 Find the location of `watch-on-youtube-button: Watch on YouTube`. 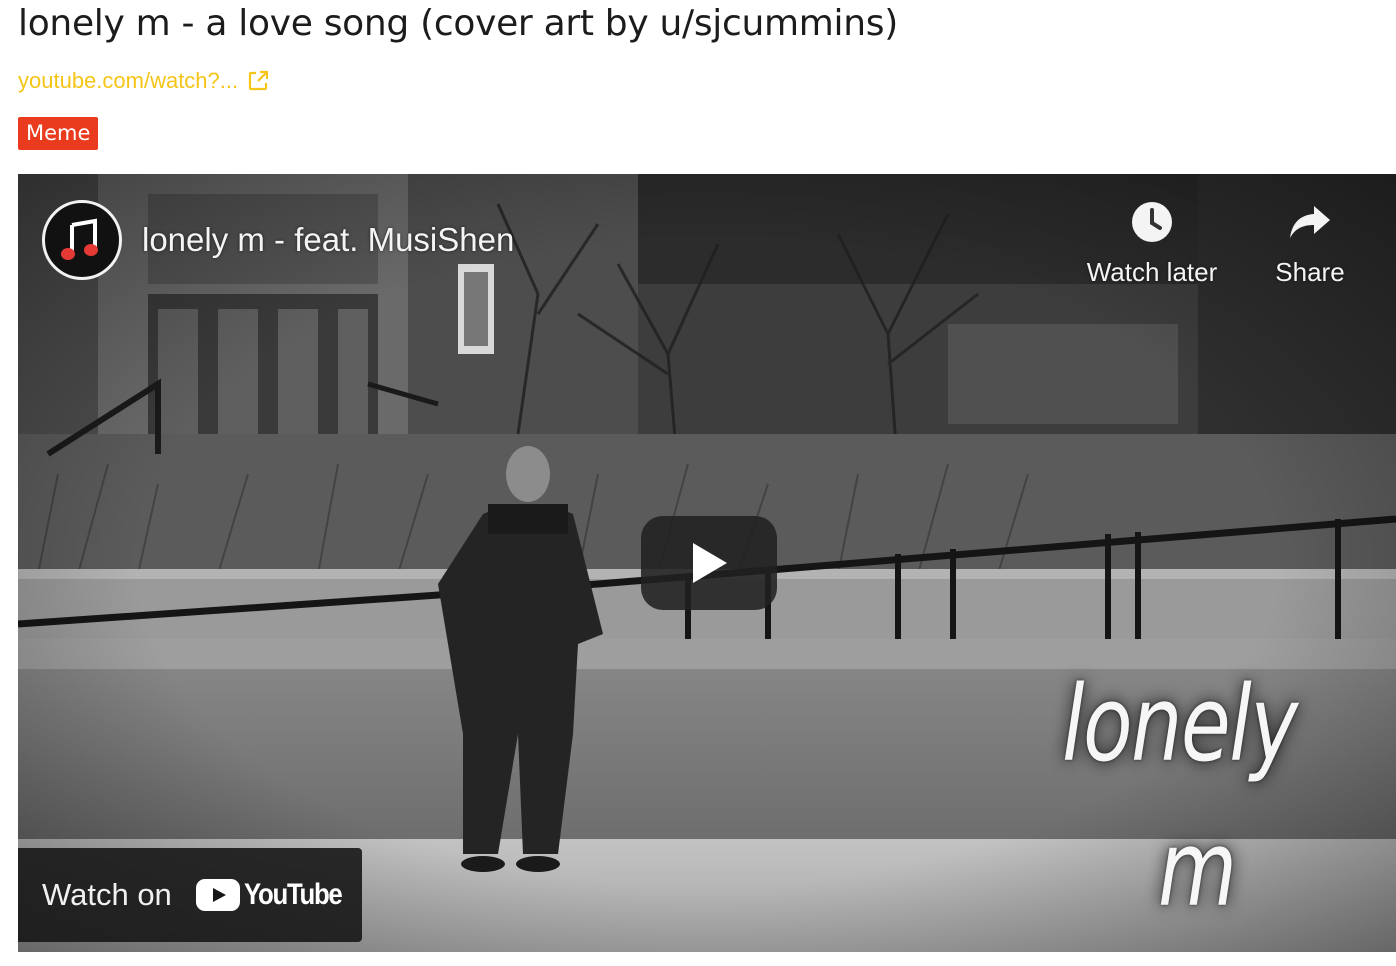

watch-on-youtube-button: Watch on YouTube is located at coordinates (190, 895).